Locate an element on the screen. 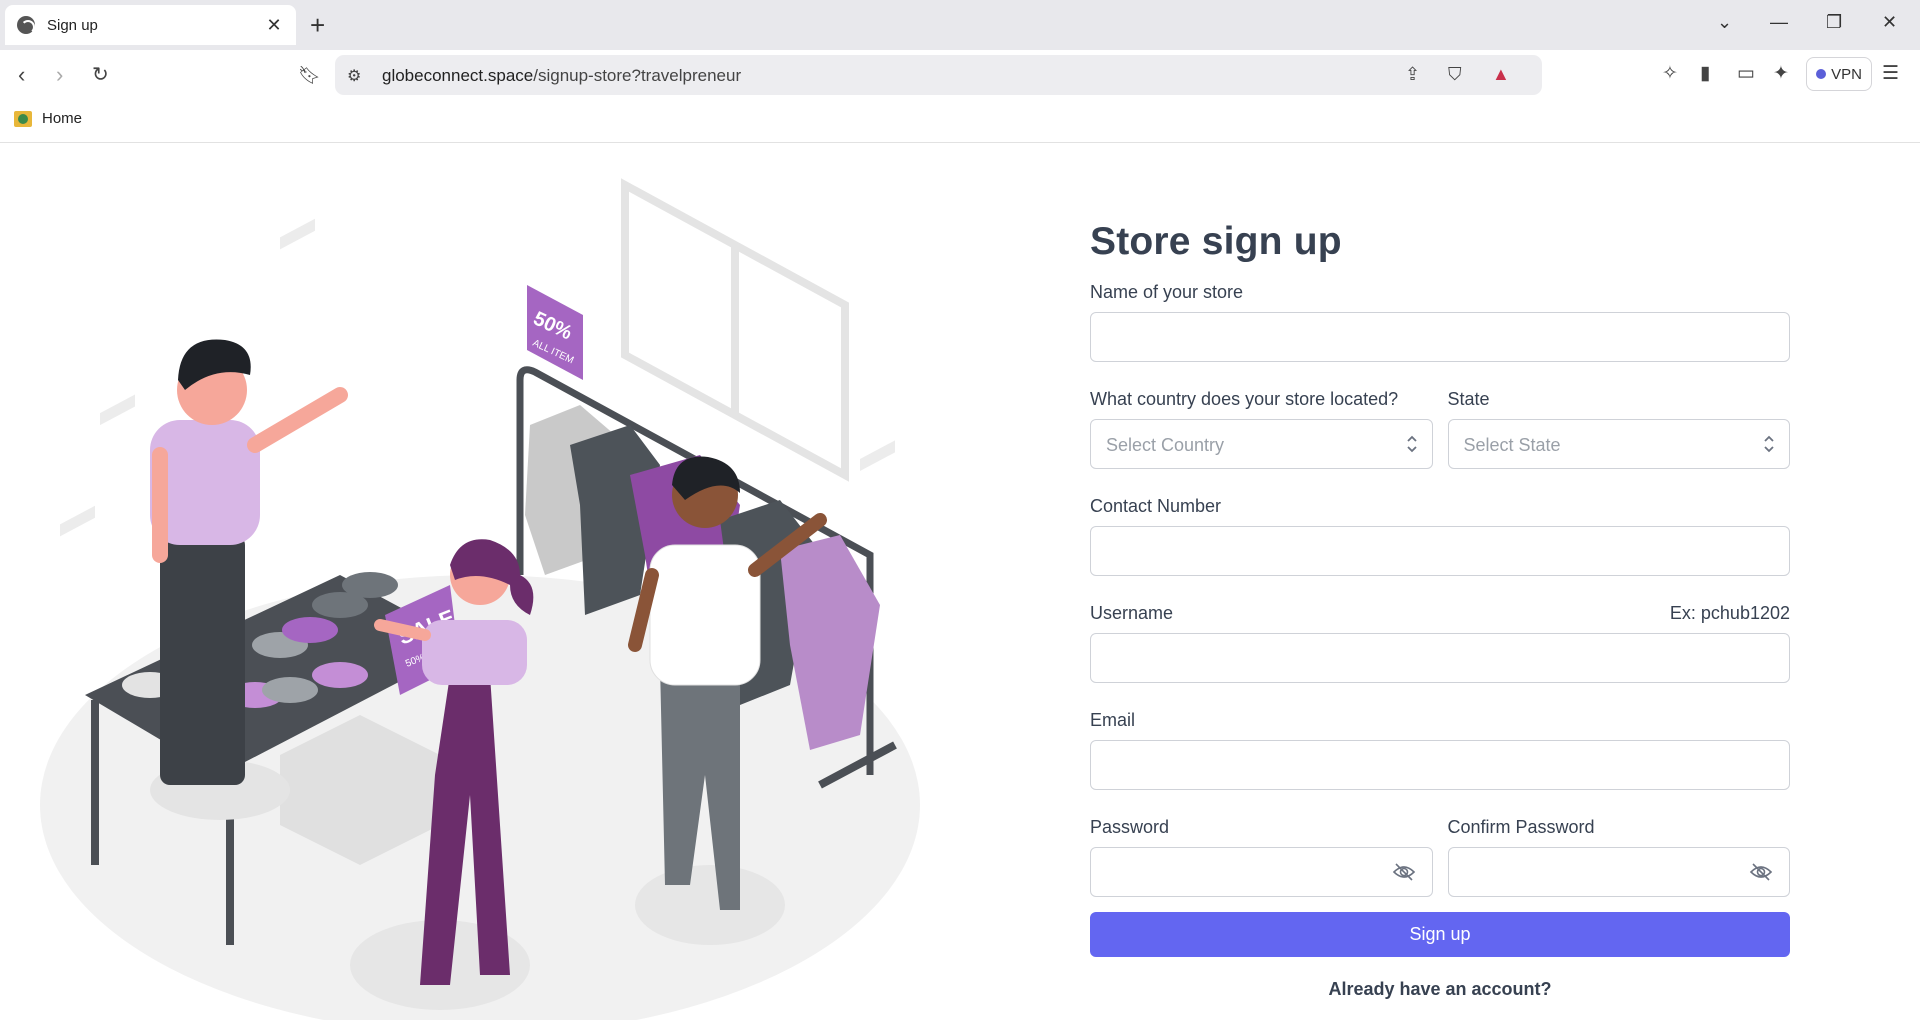 Image resolution: width=1920 pixels, height=1020 pixels. share-icon: ⇪ is located at coordinates (1412, 74).